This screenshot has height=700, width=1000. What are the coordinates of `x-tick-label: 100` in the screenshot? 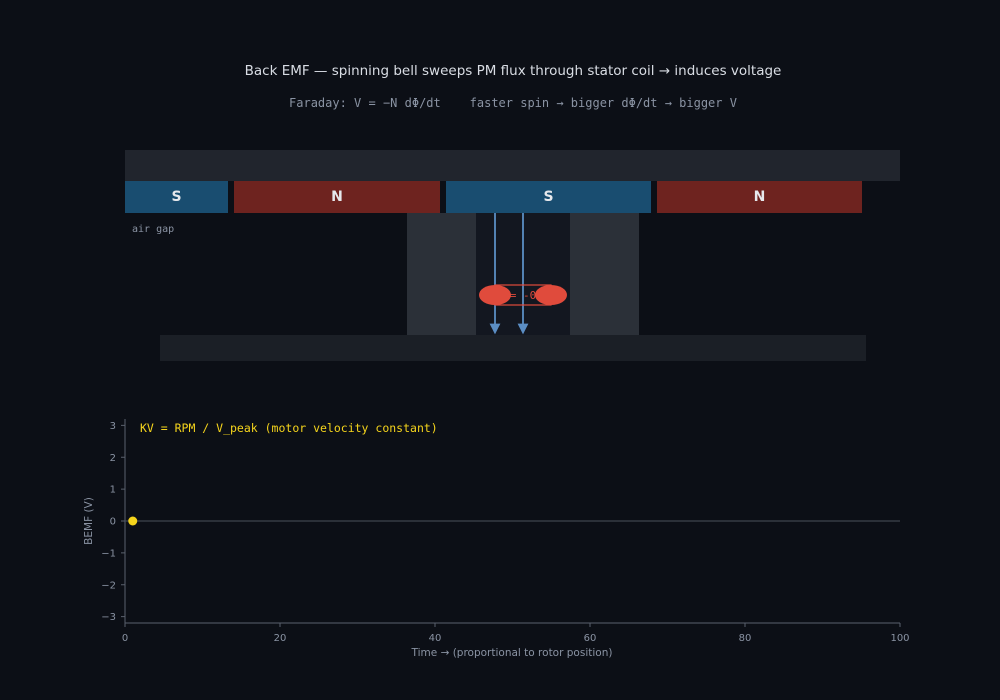 It's located at (899, 638).